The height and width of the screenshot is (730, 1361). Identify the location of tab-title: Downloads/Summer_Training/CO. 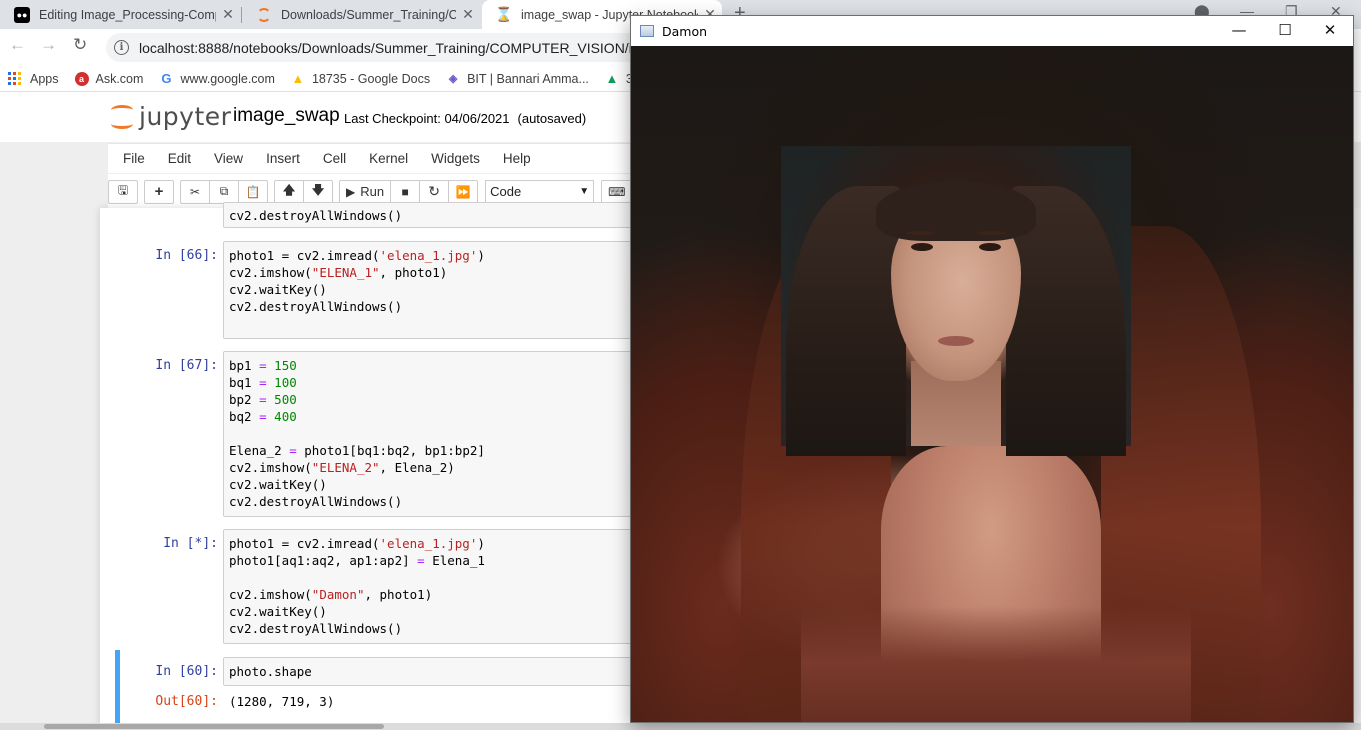
(368, 14).